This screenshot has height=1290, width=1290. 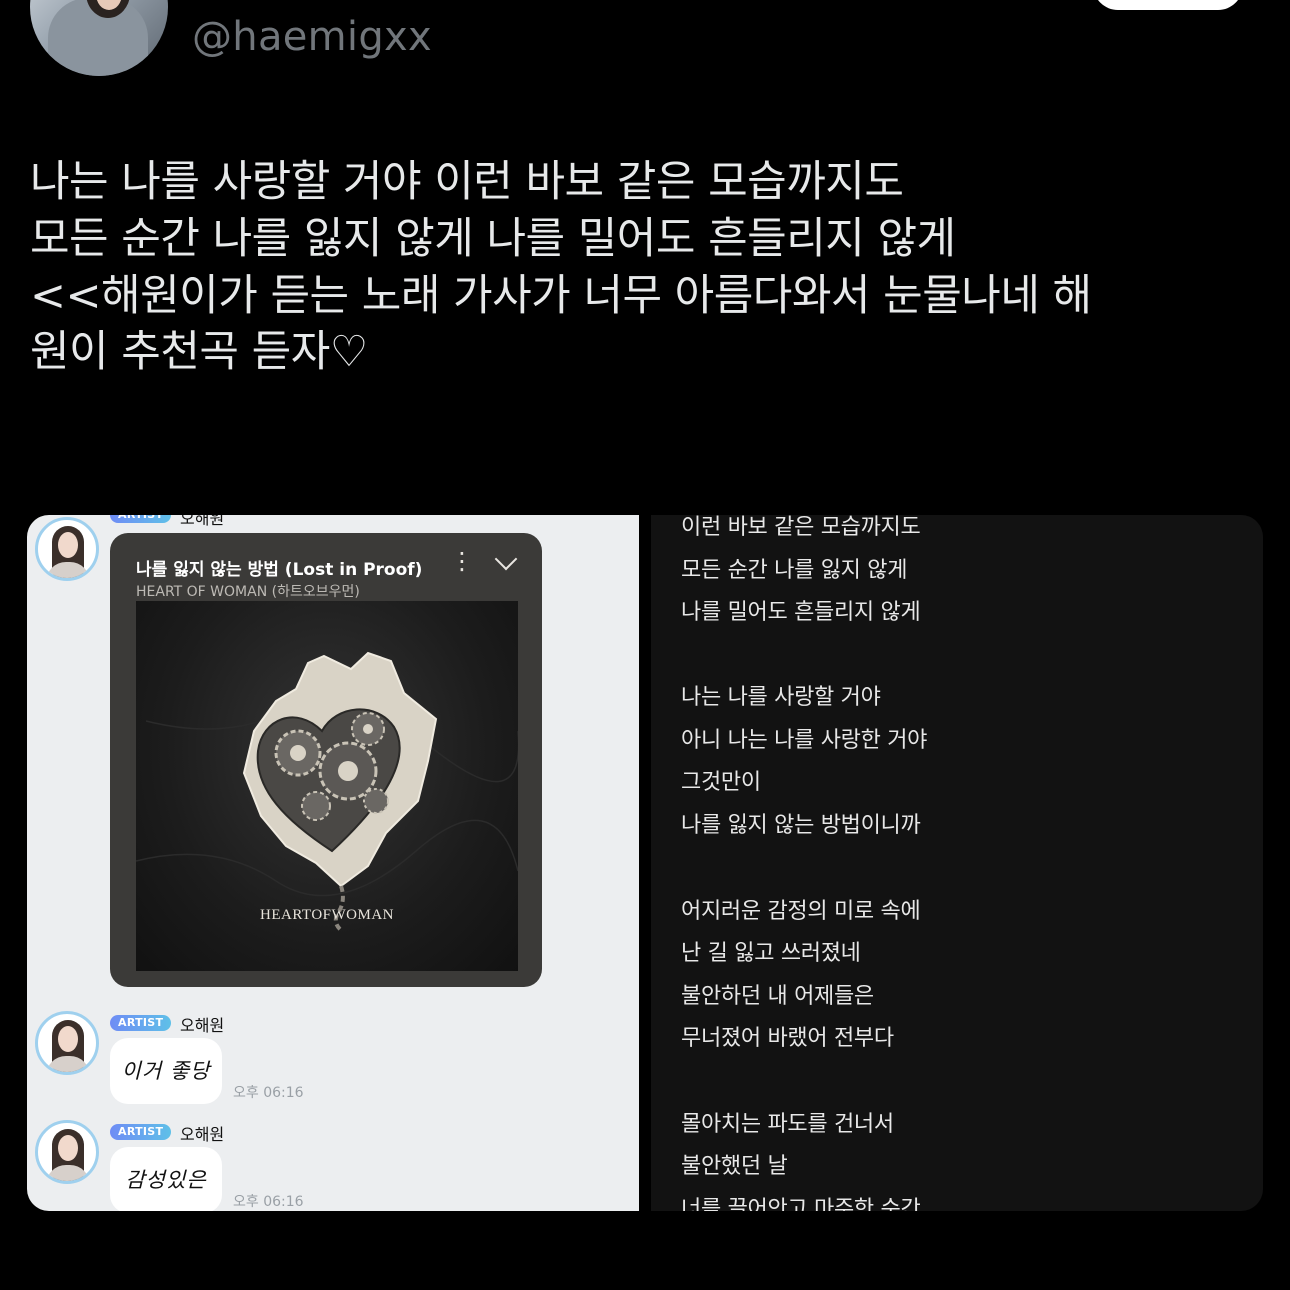 I want to click on lyric-line: 난 길 잃고 쓰러졌네, so click(x=771, y=953).